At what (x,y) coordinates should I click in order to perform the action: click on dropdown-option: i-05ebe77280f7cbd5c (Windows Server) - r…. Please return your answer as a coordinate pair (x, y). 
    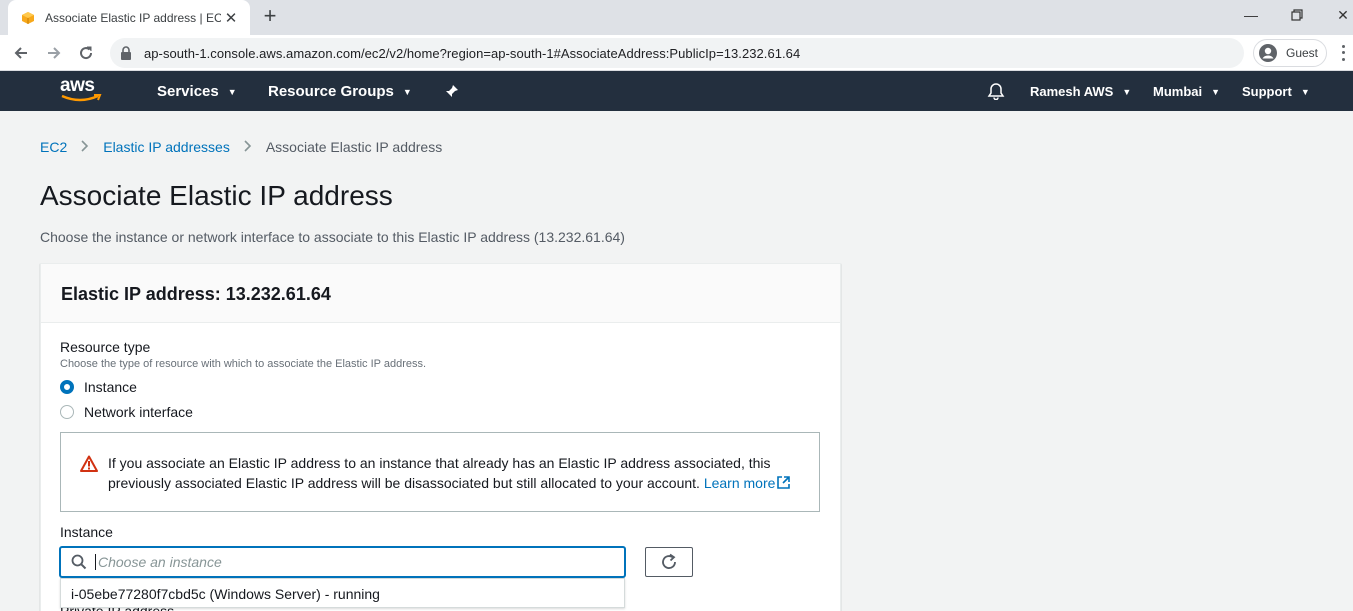
    Looking at the image, I should click on (342, 594).